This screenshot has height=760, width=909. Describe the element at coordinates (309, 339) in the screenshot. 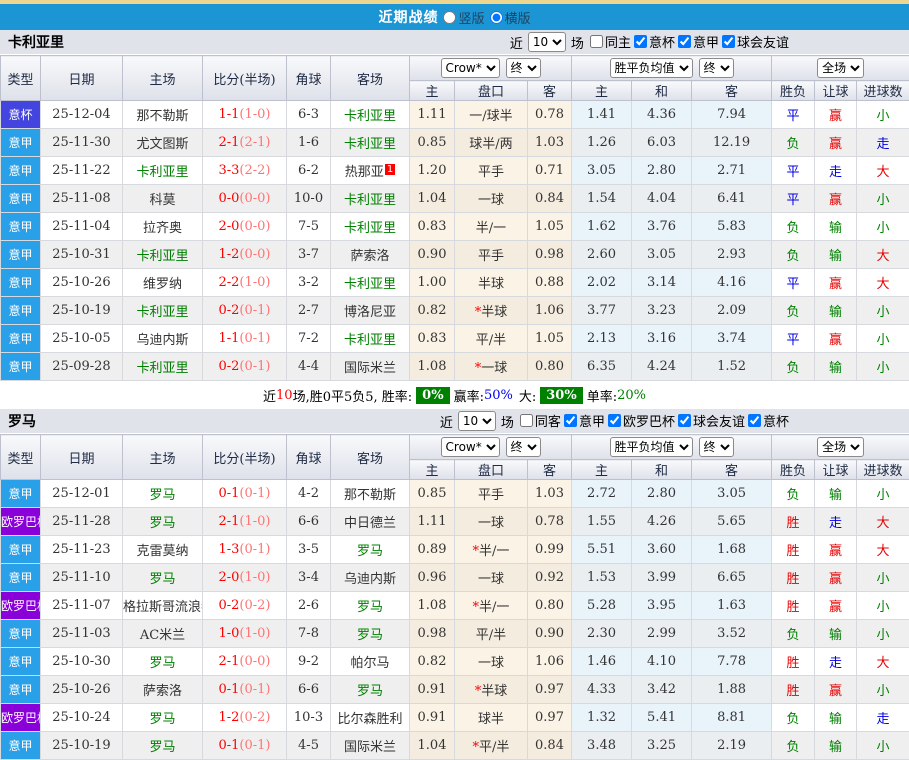

I see `corner-cell: 7-2` at that location.